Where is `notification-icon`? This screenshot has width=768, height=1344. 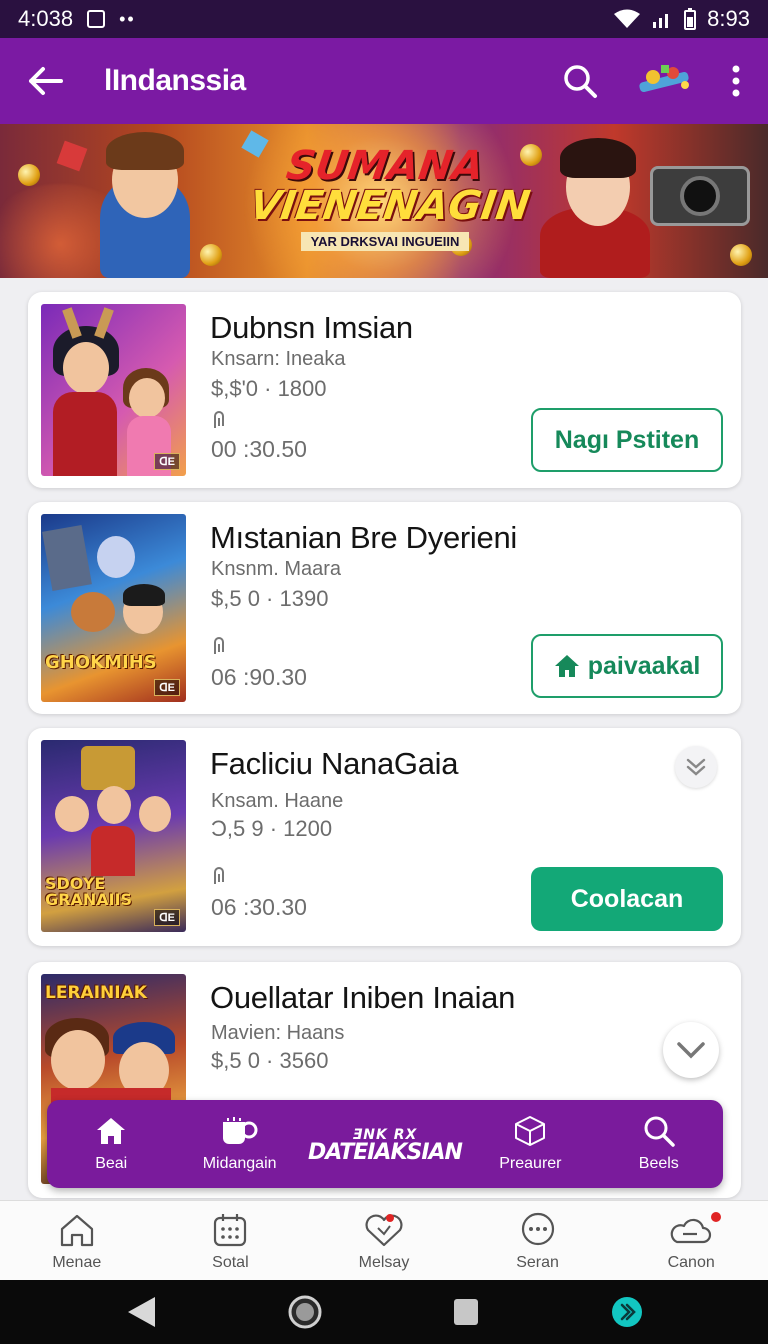 notification-icon is located at coordinates (96, 19).